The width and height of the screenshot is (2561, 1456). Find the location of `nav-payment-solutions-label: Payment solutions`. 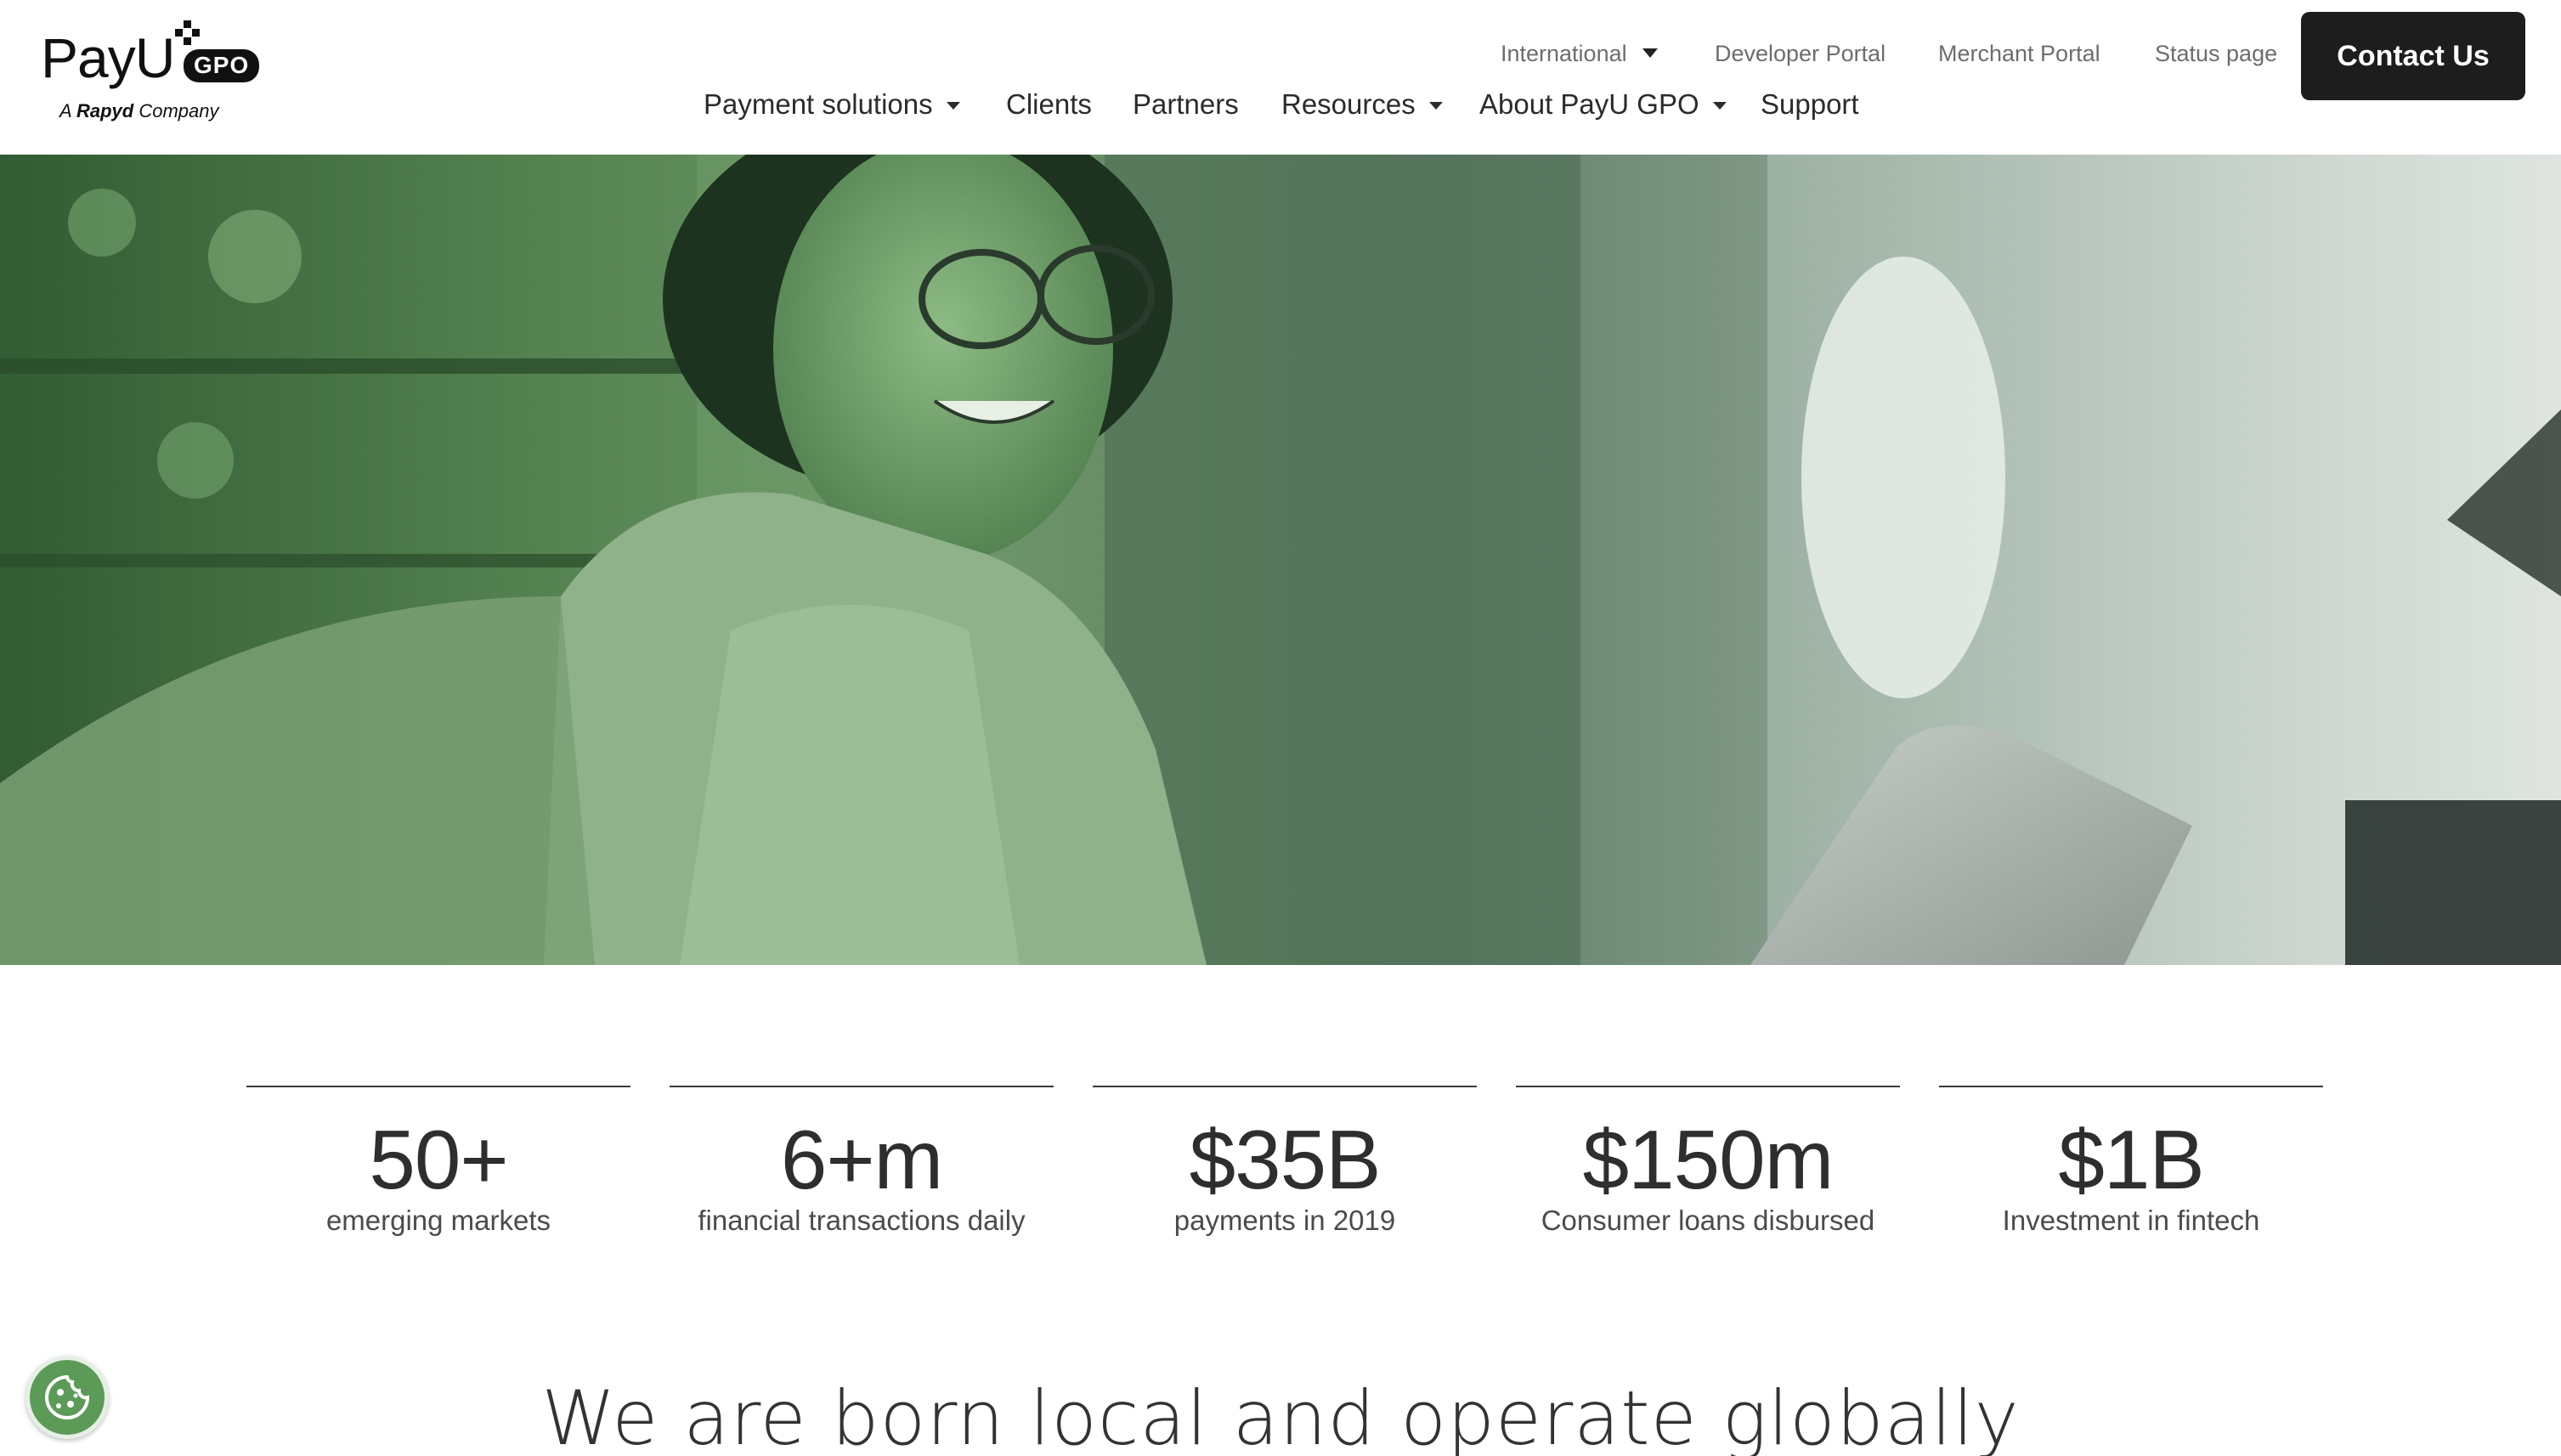

nav-payment-solutions-label: Payment solutions is located at coordinates (818, 104).